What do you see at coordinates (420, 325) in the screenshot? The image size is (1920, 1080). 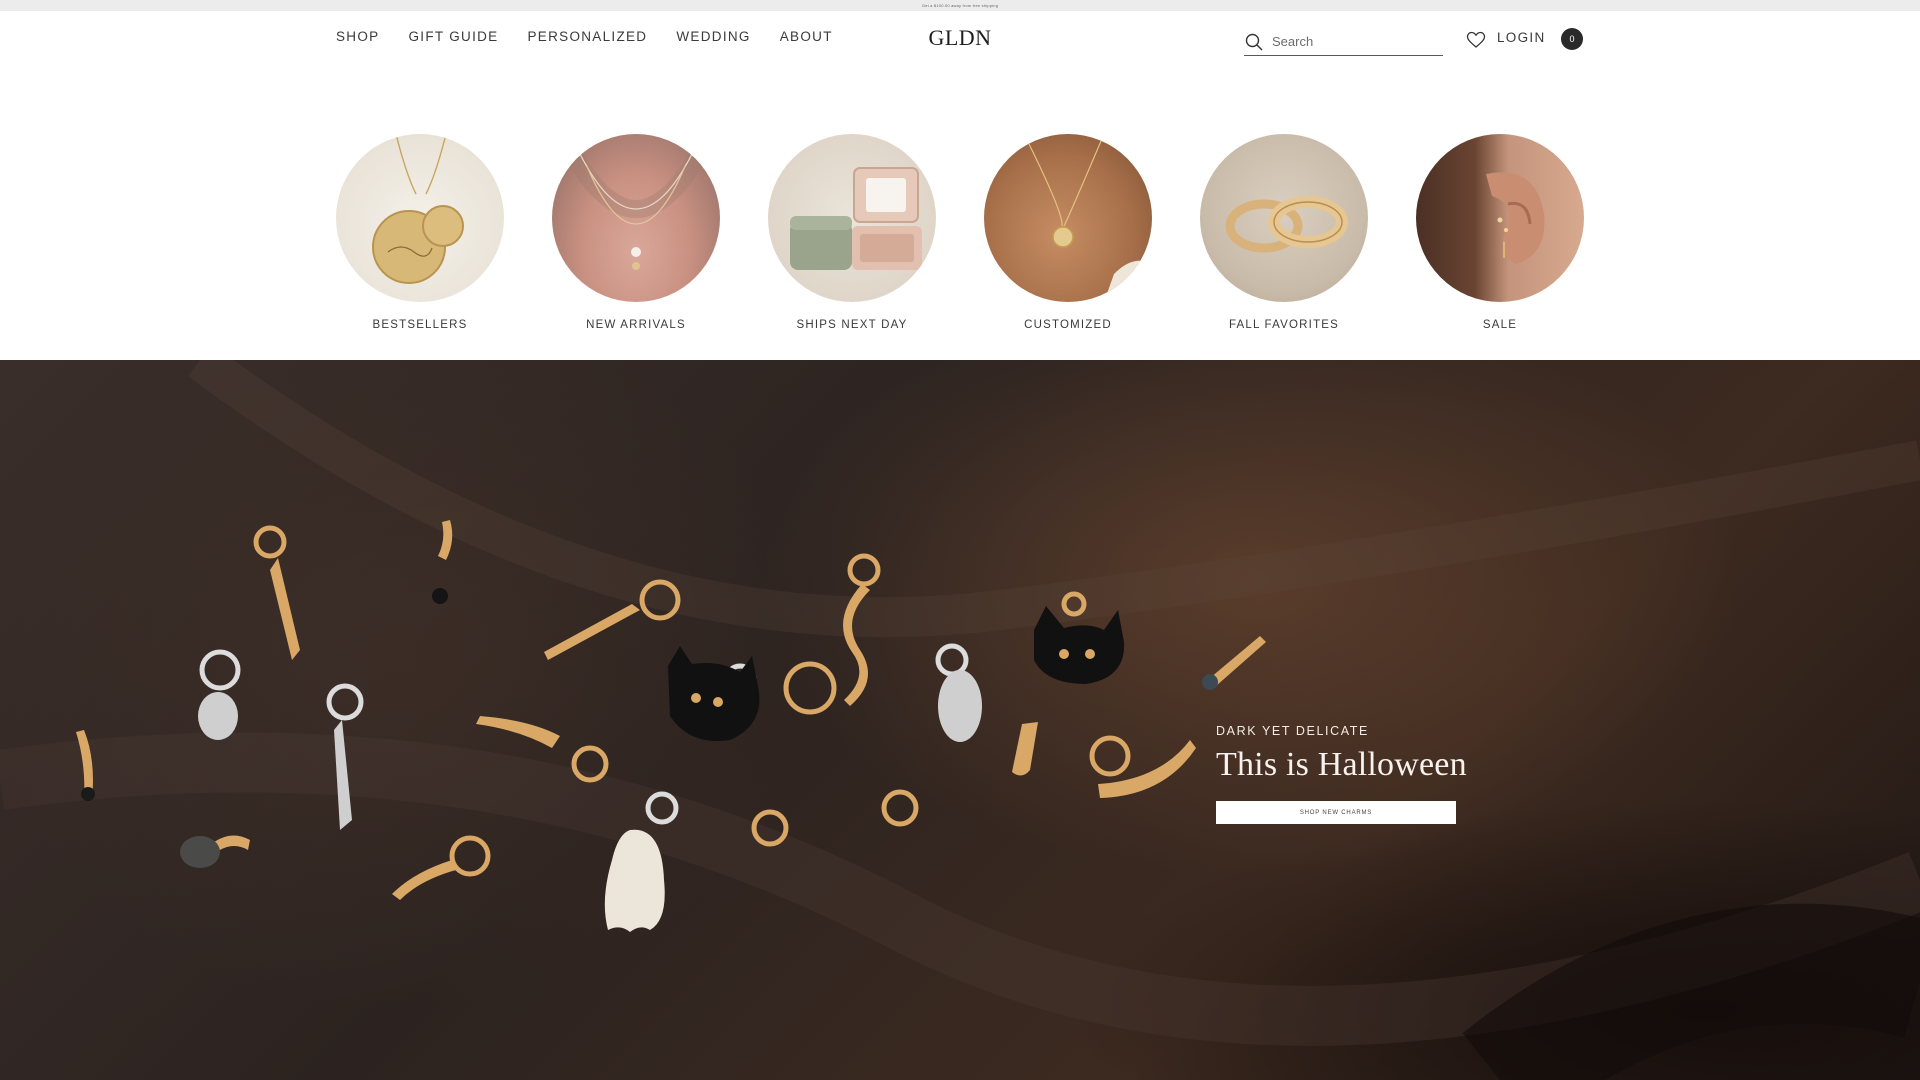 I see `category-label: BESTSELLERS` at bounding box center [420, 325].